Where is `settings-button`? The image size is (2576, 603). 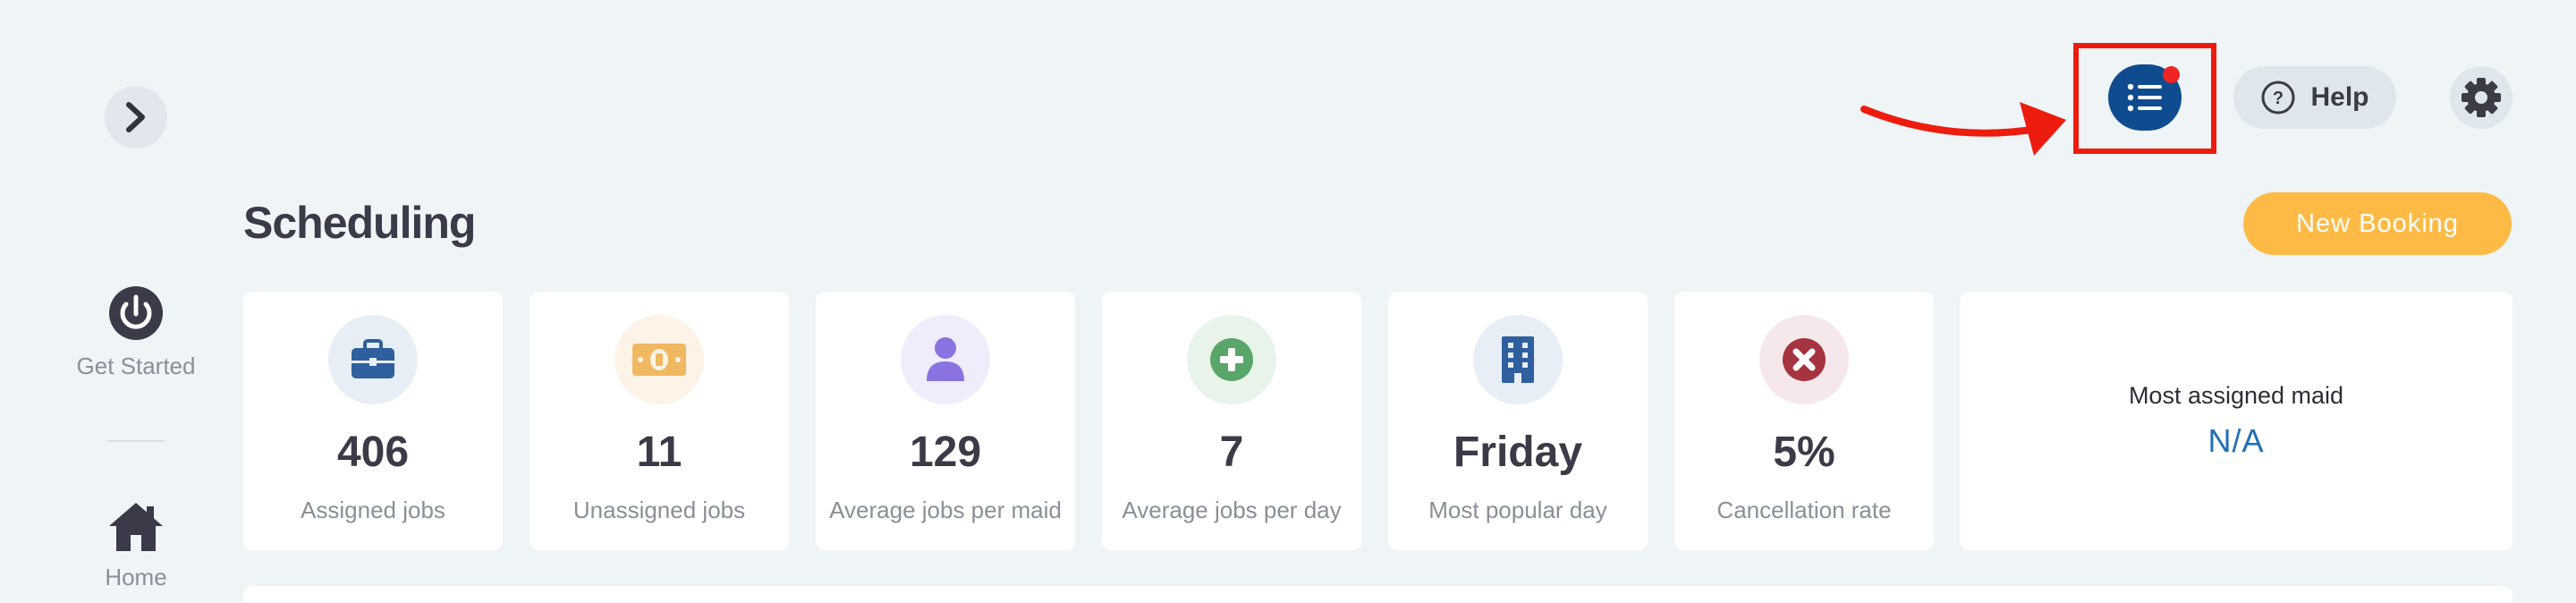
settings-button is located at coordinates (2481, 97).